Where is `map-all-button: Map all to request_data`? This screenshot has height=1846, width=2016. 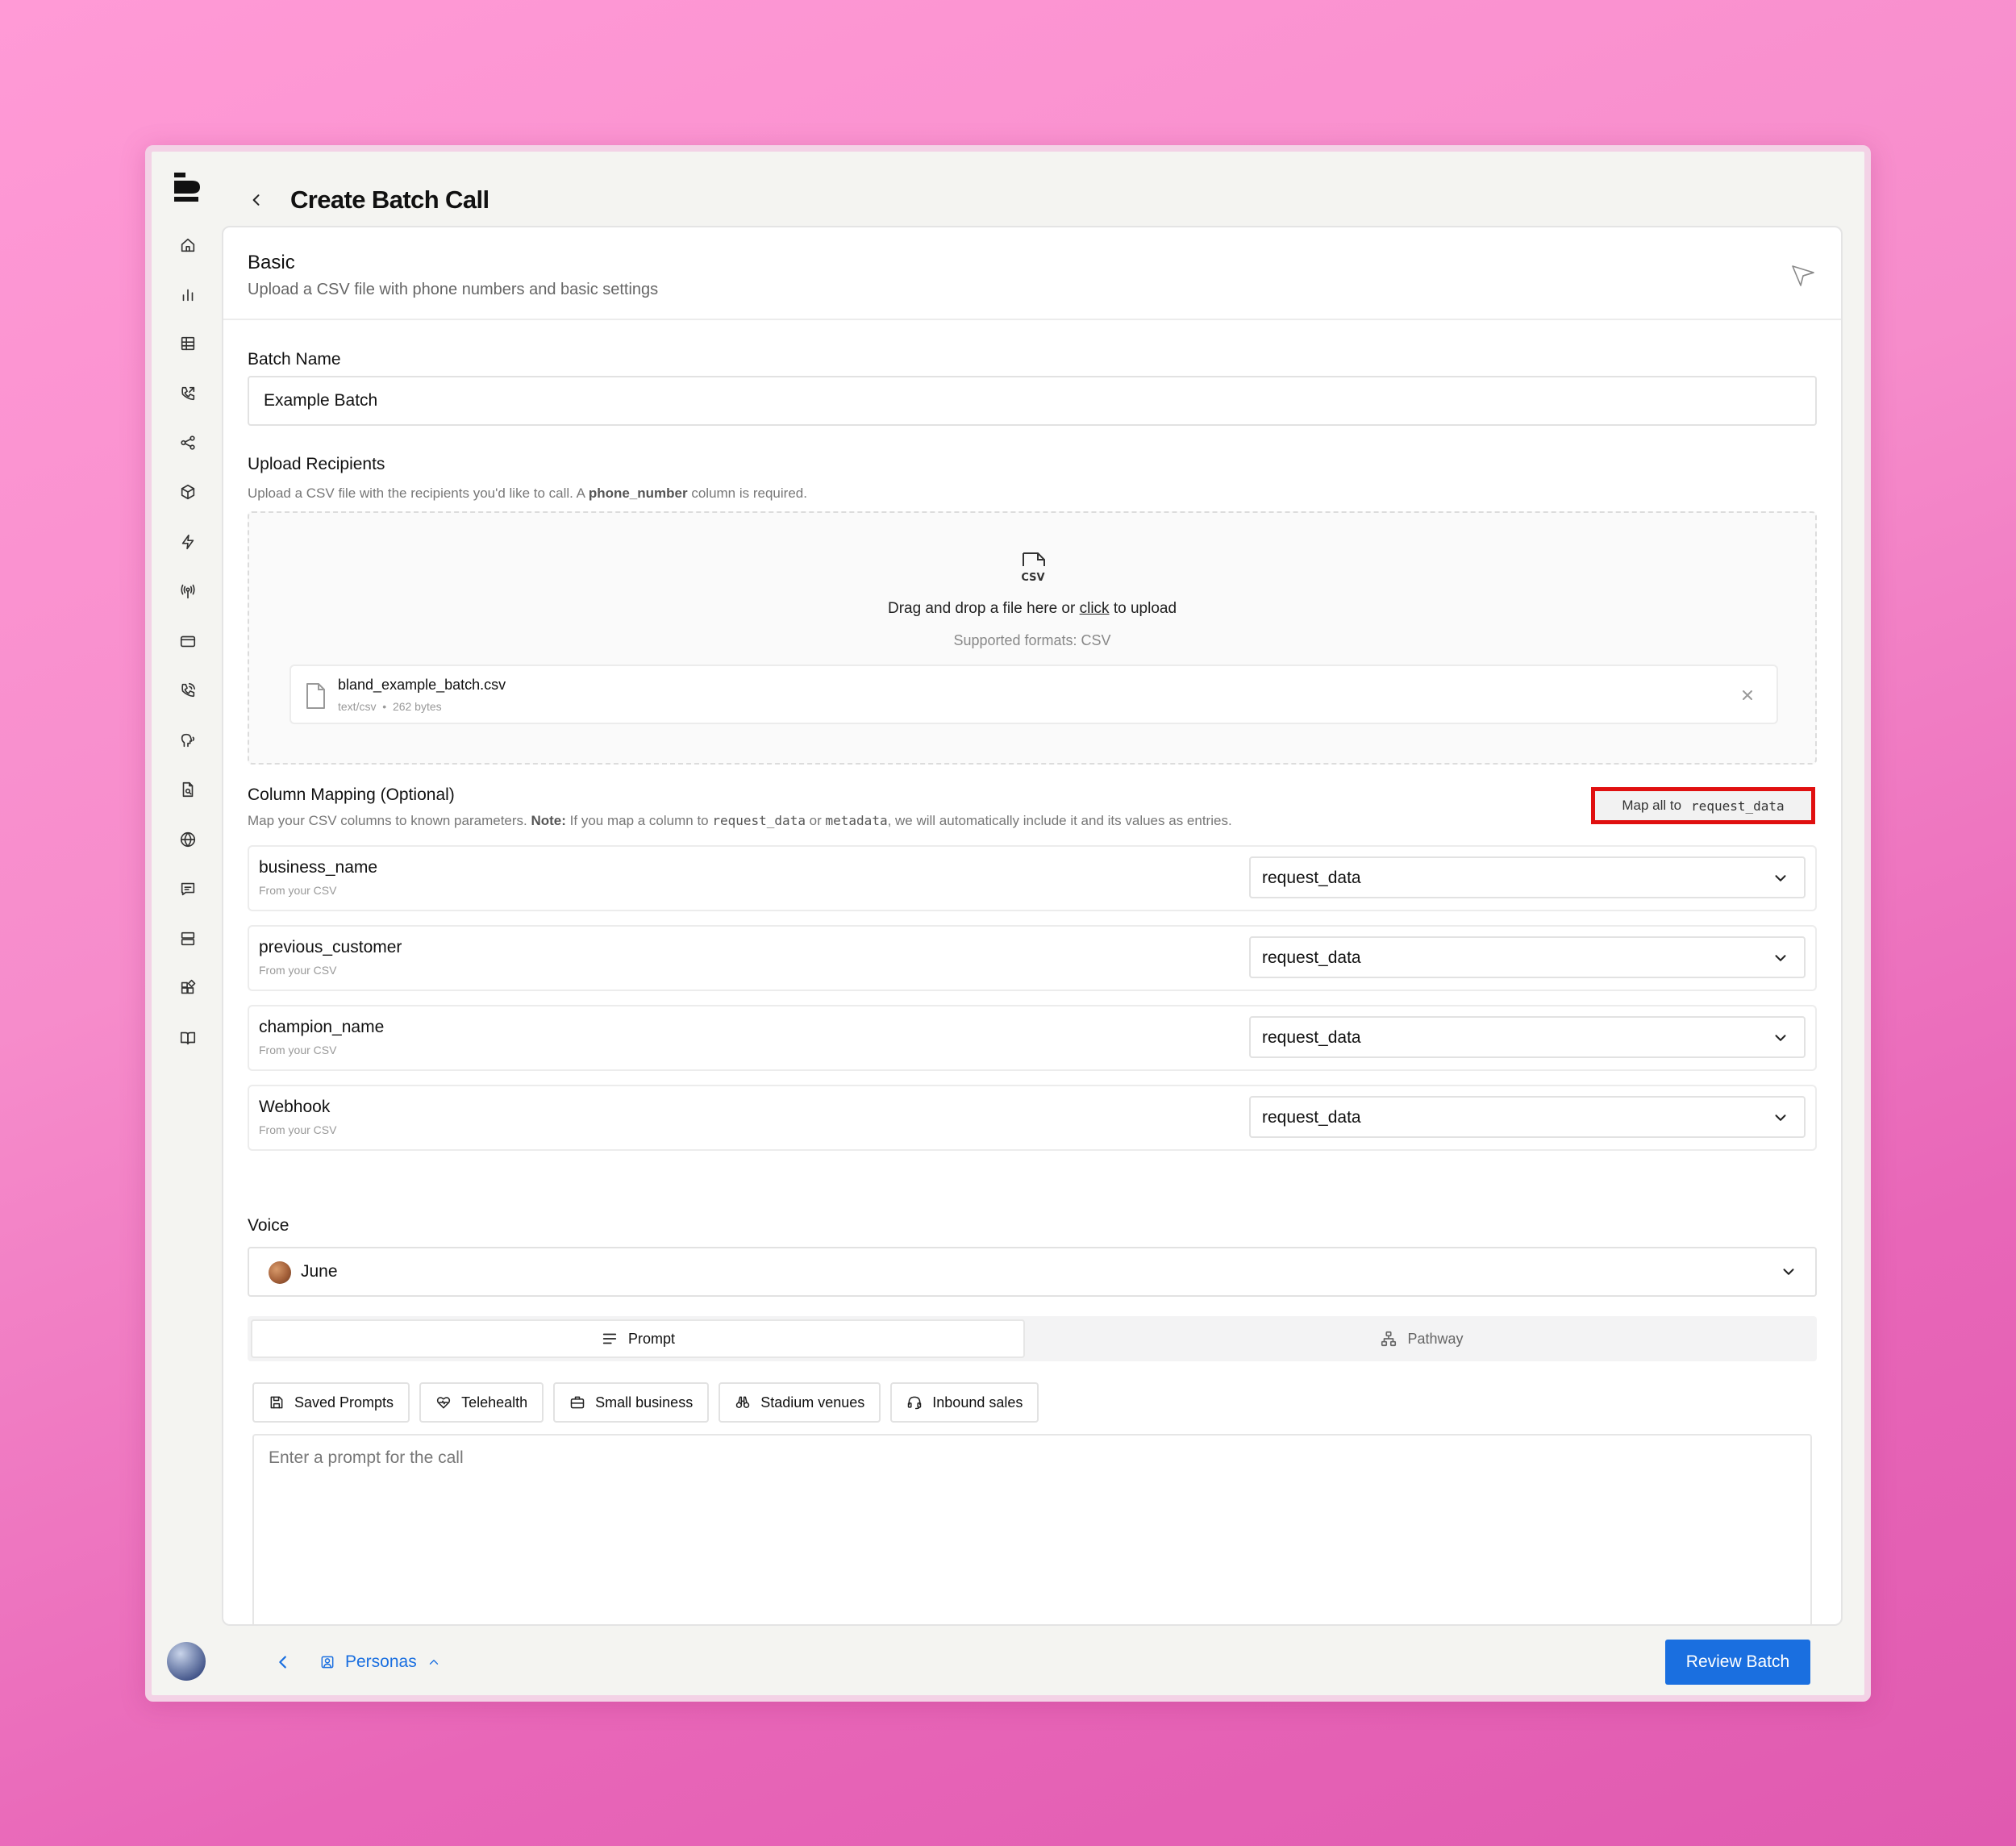 map-all-button: Map all to request_data is located at coordinates (1703, 805).